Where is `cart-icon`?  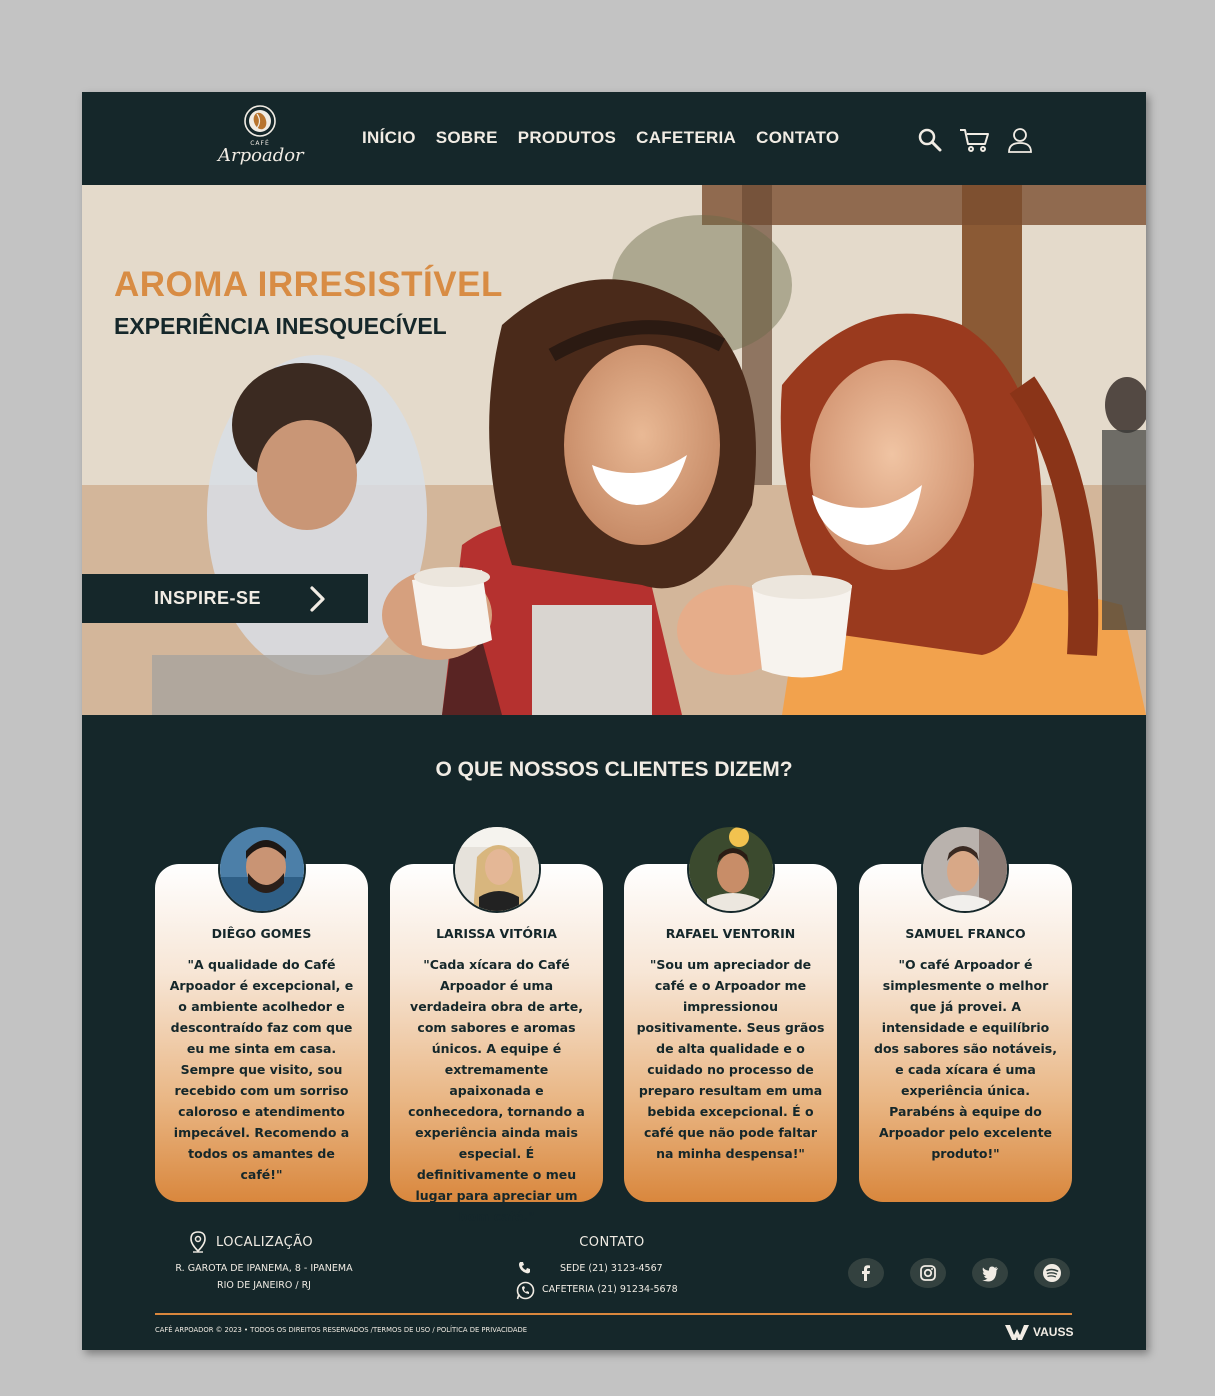 cart-icon is located at coordinates (975, 140).